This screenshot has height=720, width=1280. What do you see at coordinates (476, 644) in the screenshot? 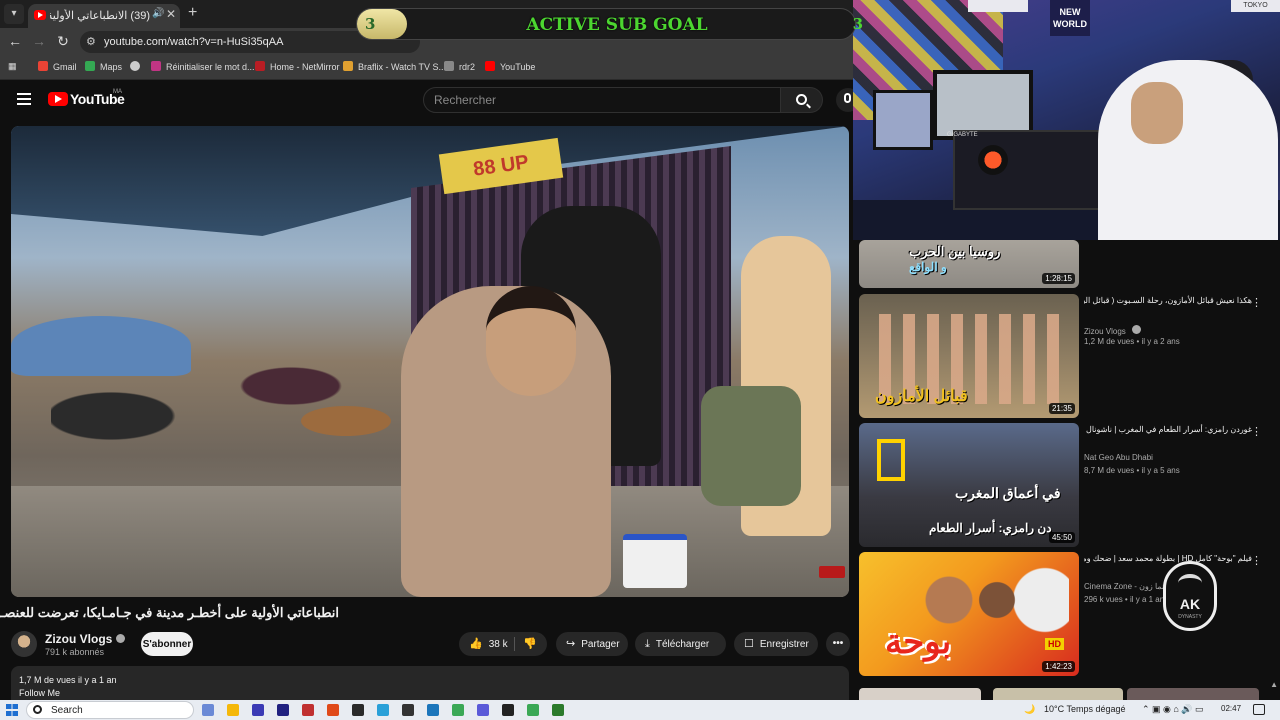
I see `thumbs-up-icon: 👍` at bounding box center [476, 644].